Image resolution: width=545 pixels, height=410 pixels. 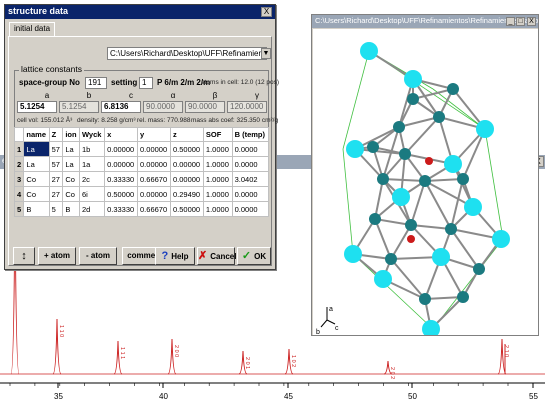 I want to click on dialog-close-button: X, so click(x=266, y=12).